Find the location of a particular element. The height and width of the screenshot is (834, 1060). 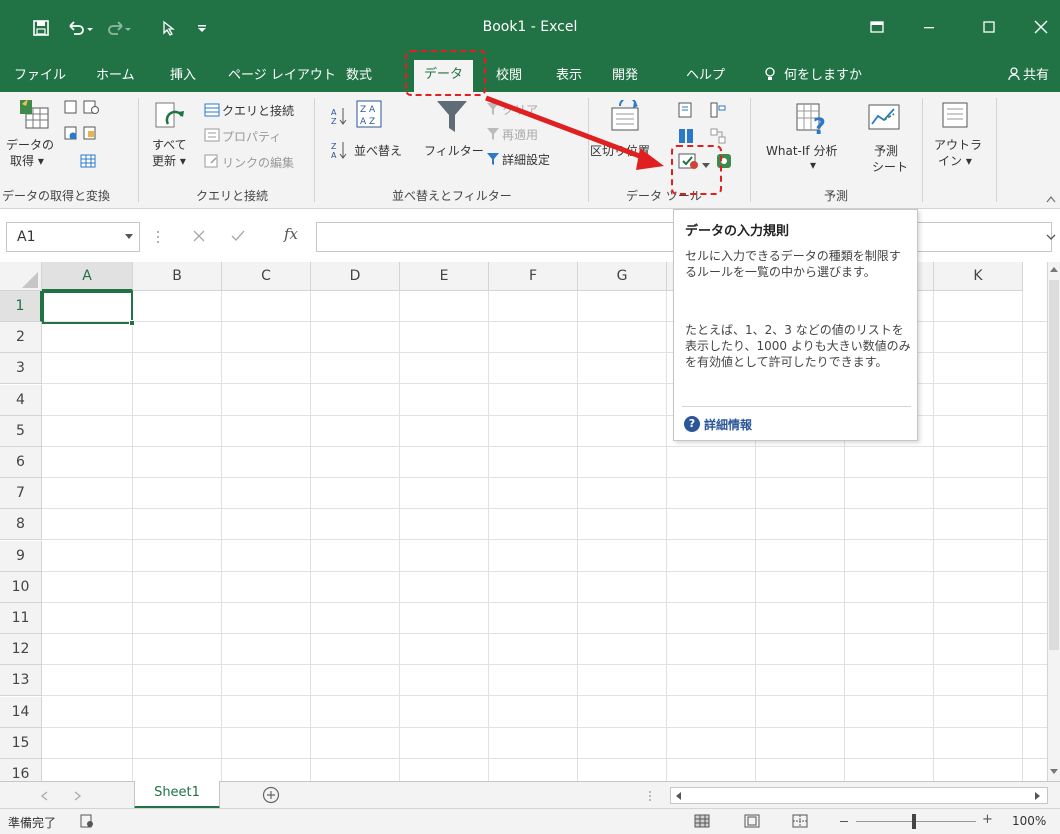

column-header-e: E is located at coordinates (444, 276).